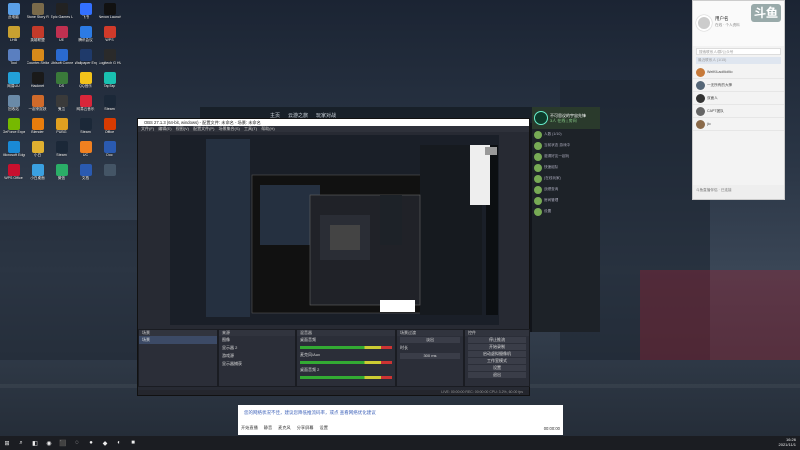 The height and width of the screenshot is (450, 800). I want to click on room-list-label: 战绩查询, so click(551, 189).